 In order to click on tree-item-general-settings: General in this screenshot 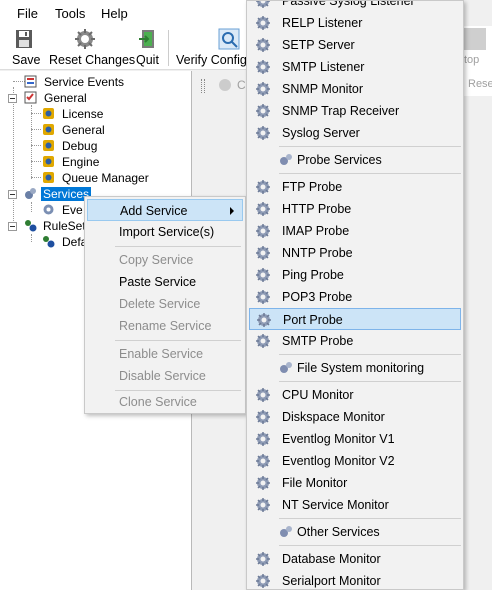, I will do `click(112, 130)`.